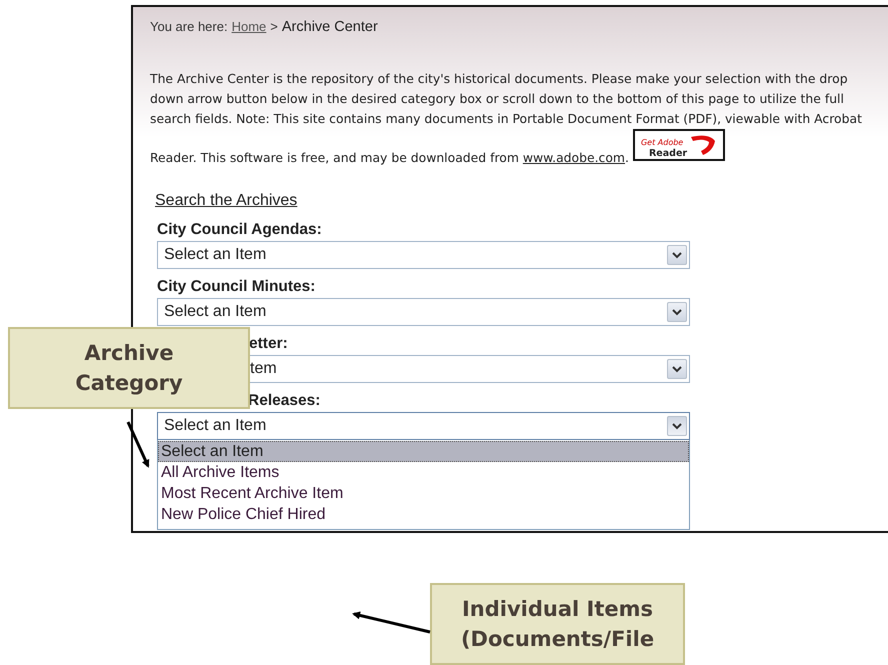  Describe the element at coordinates (557, 624) in the screenshot. I see `callout-tooltip: Individual Items (Documents/File` at that location.